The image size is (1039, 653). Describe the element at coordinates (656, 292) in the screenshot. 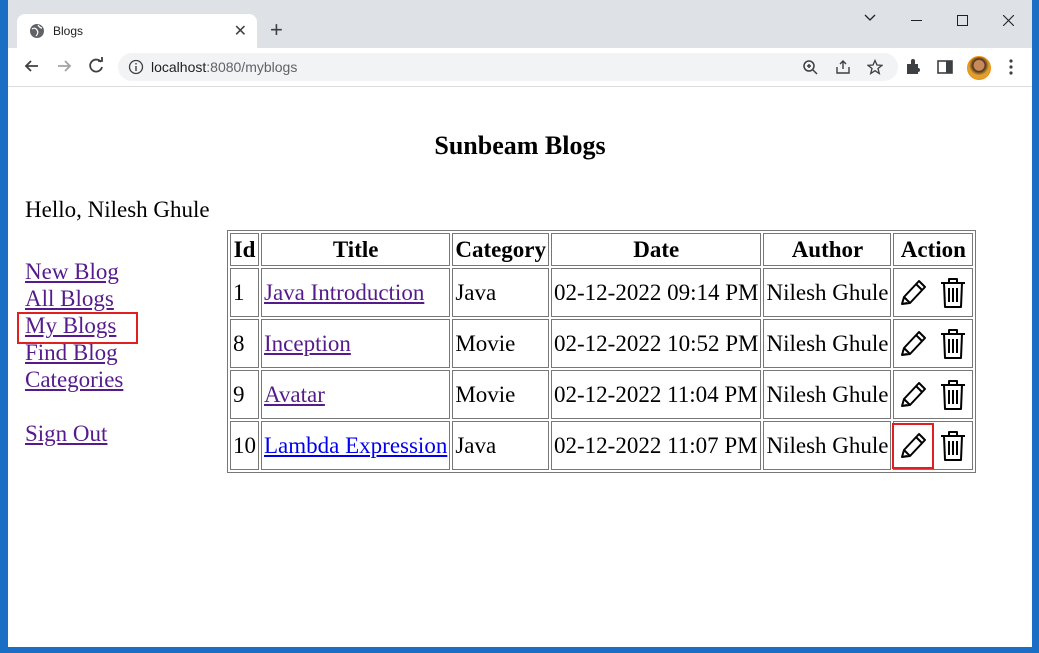

I see `cell-date: 02-12-2022 09:14 PM` at that location.